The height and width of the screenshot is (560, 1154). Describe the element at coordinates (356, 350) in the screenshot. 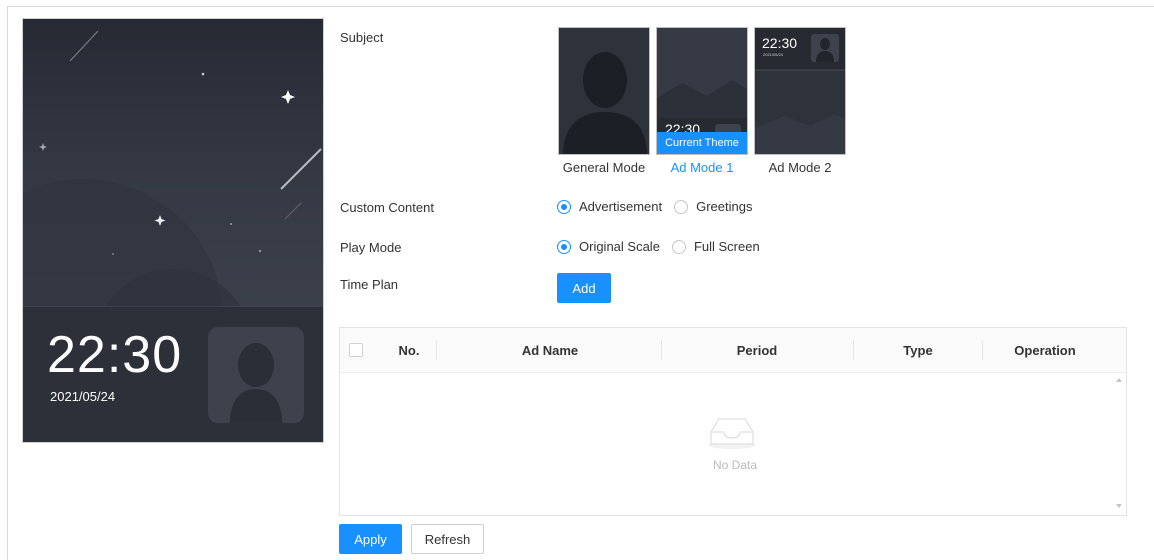

I see `select-all-checkbox` at that location.